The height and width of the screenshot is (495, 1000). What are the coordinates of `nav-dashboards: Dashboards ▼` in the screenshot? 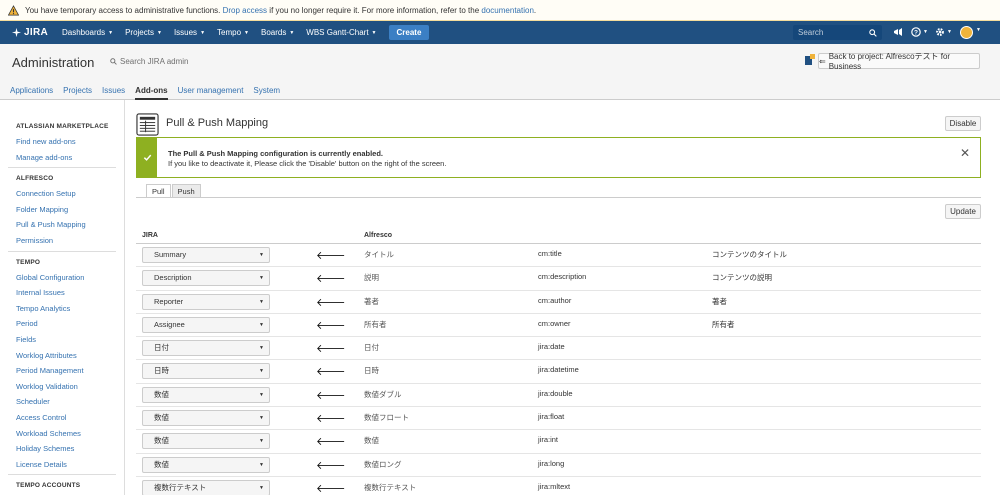 It's located at (87, 32).